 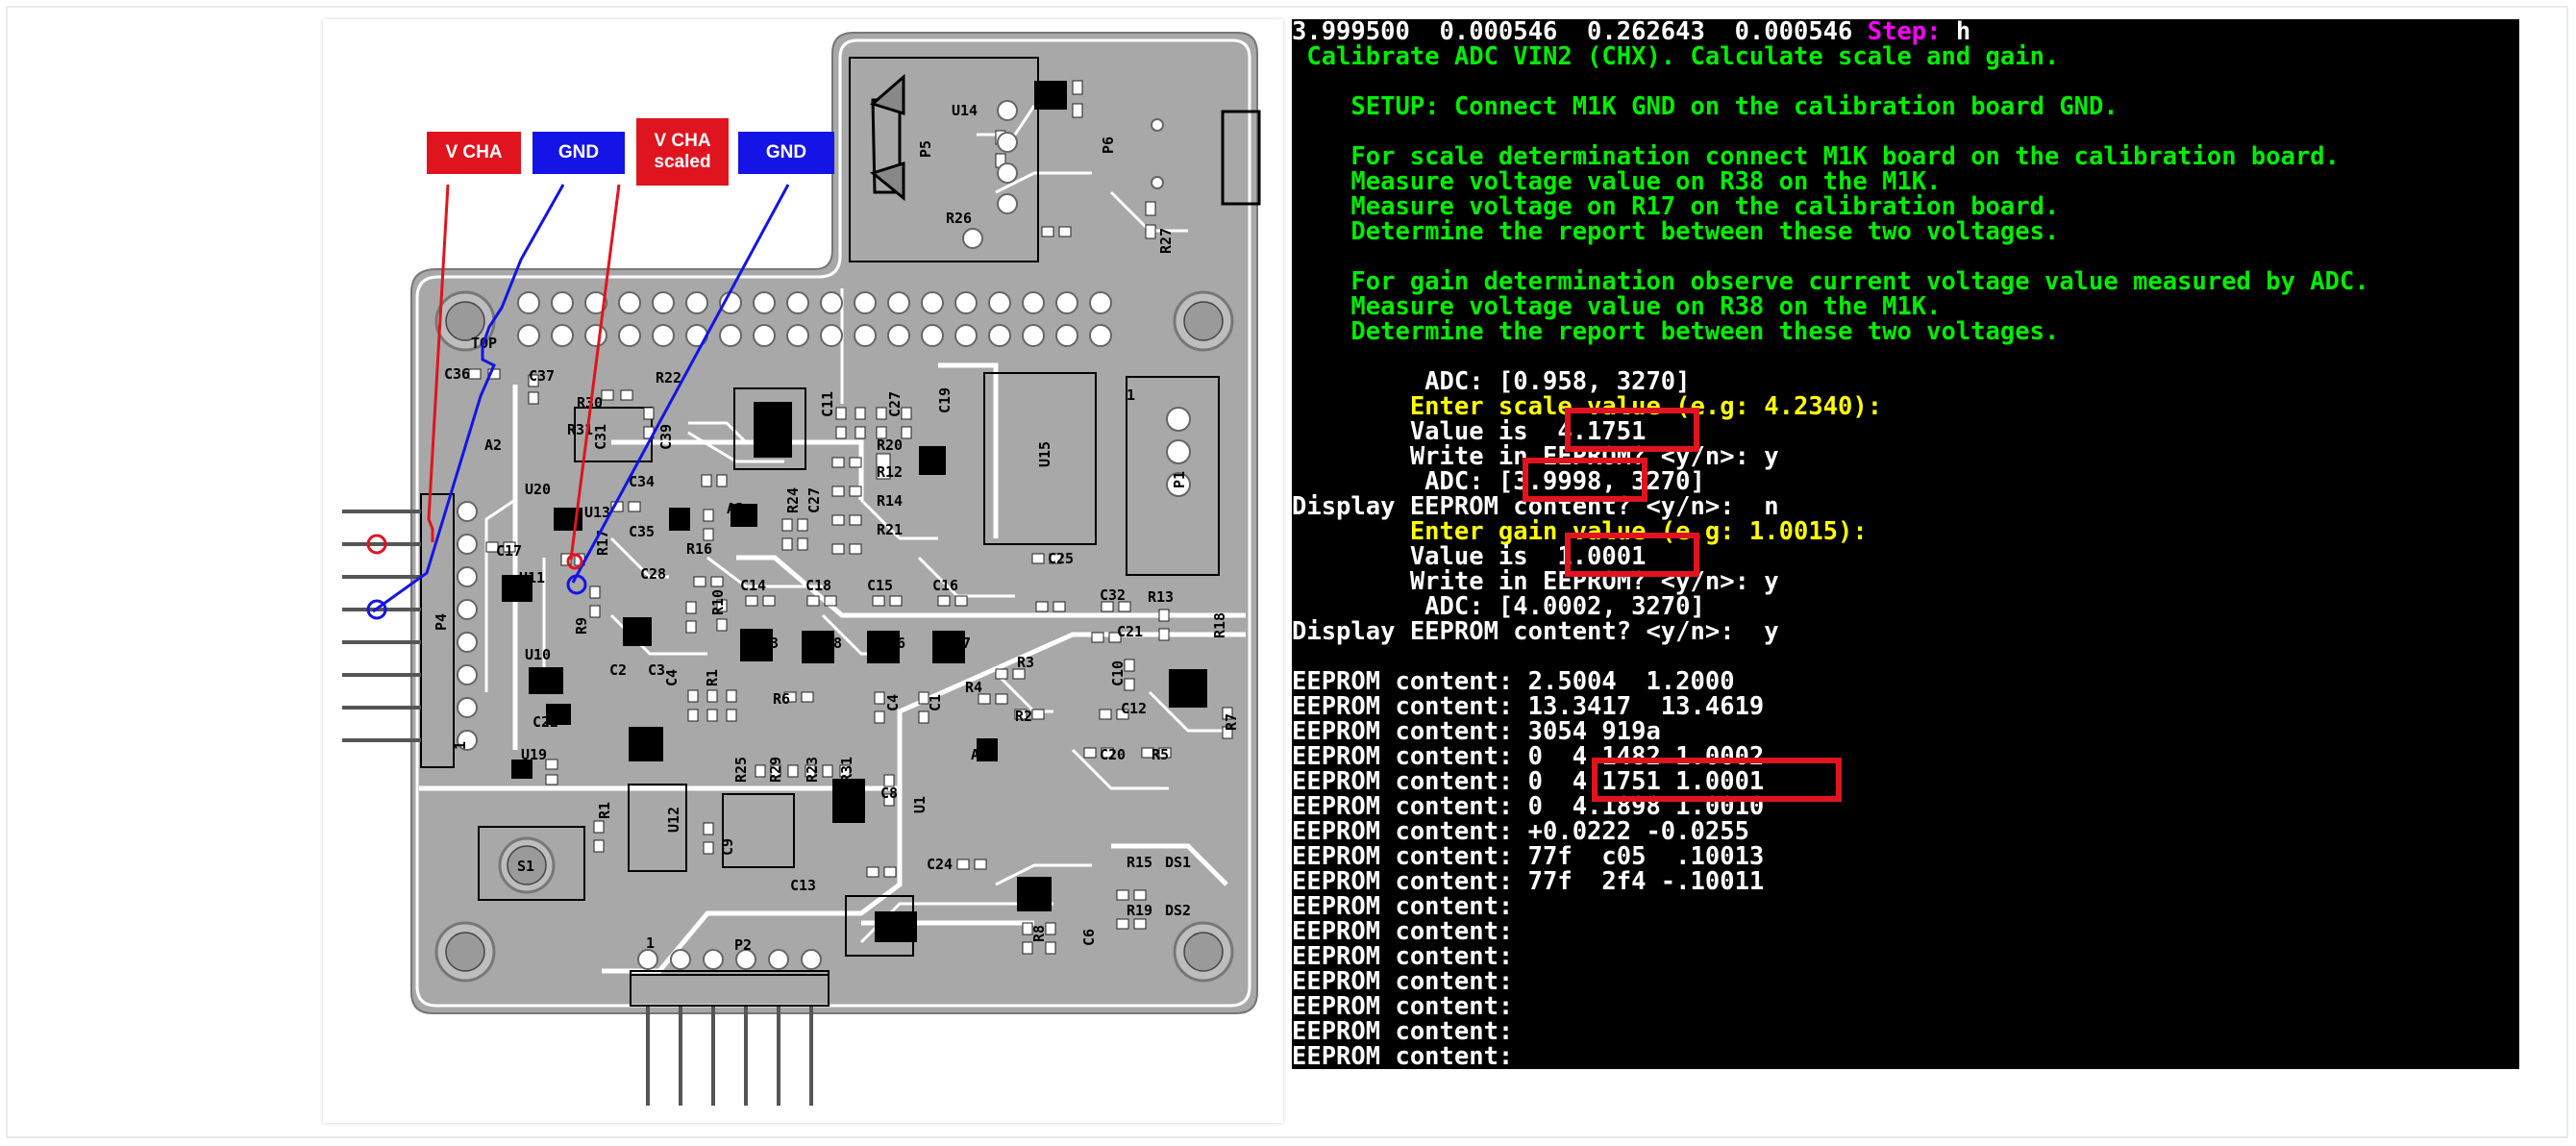 What do you see at coordinates (601, 437) in the screenshot?
I see `svg-text: C31` at bounding box center [601, 437].